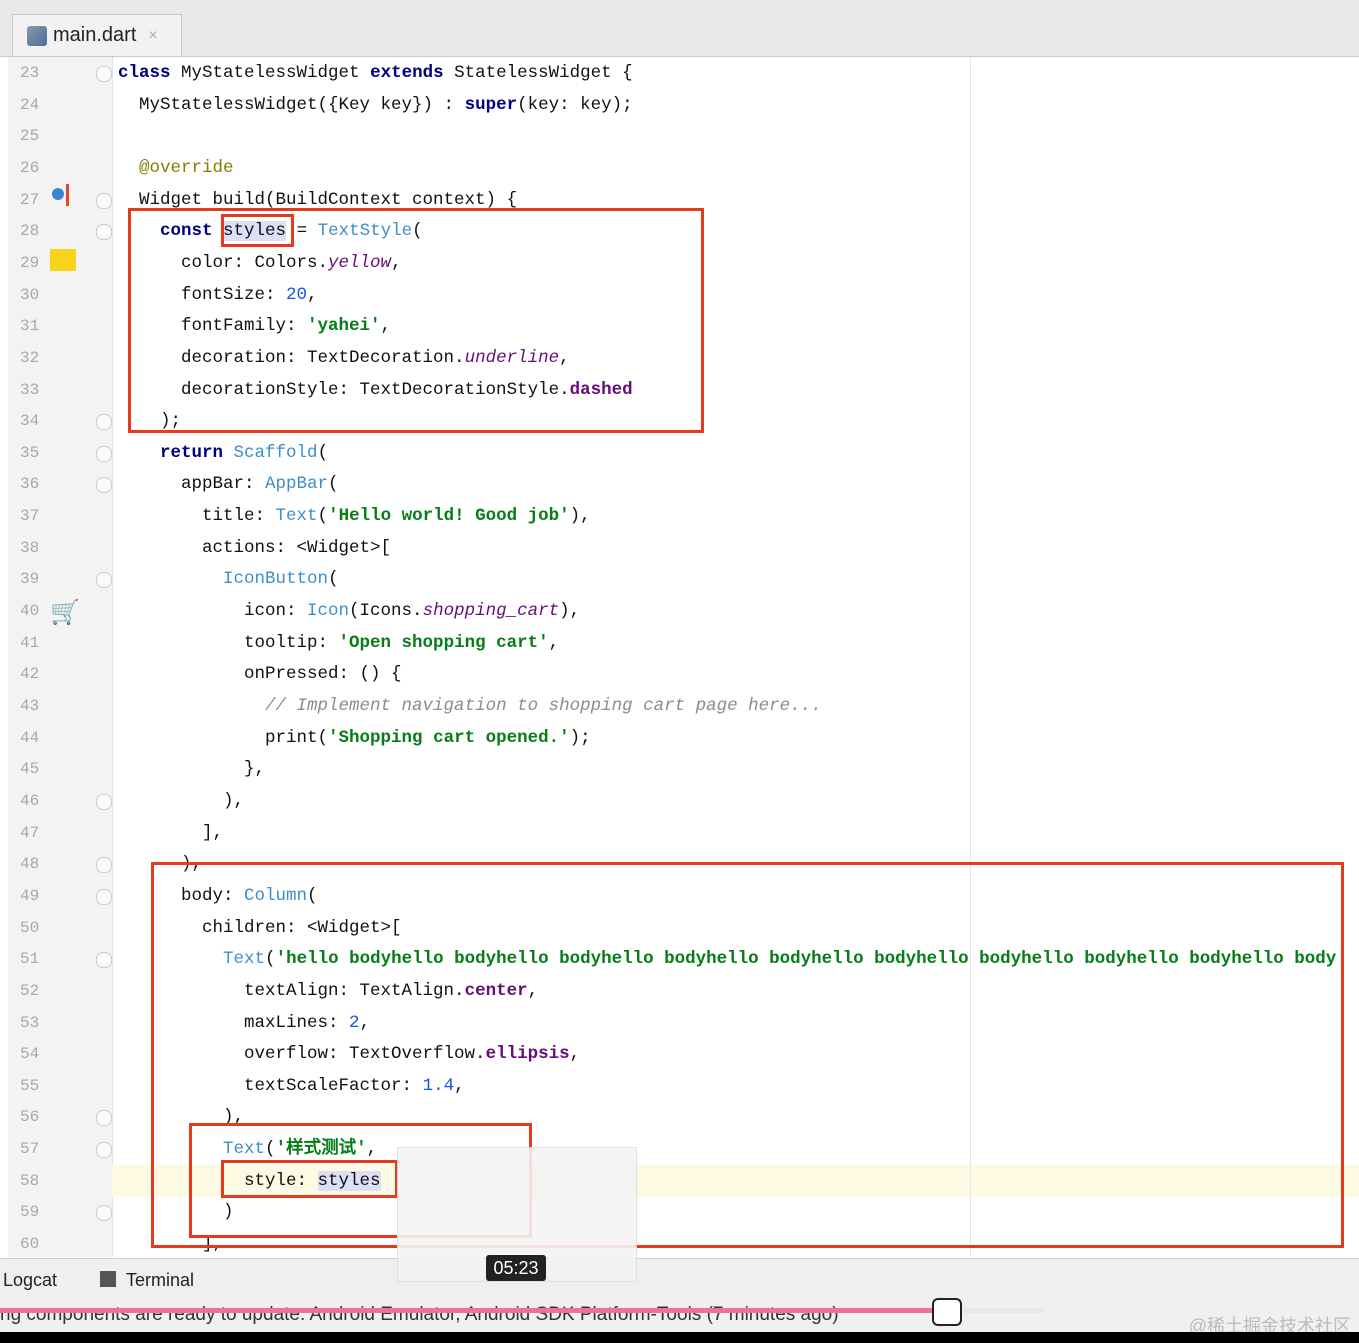 This screenshot has width=1359, height=1343. What do you see at coordinates (30, 1180) in the screenshot?
I see `line-number: 58` at bounding box center [30, 1180].